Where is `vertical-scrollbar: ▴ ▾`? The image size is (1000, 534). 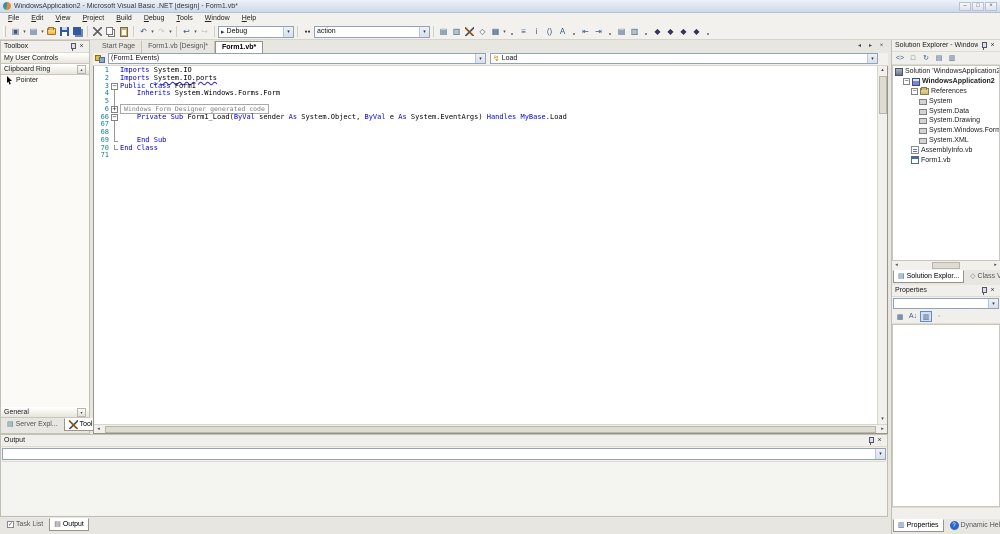
vertical-scrollbar: ▴ ▾ is located at coordinates (882, 245).